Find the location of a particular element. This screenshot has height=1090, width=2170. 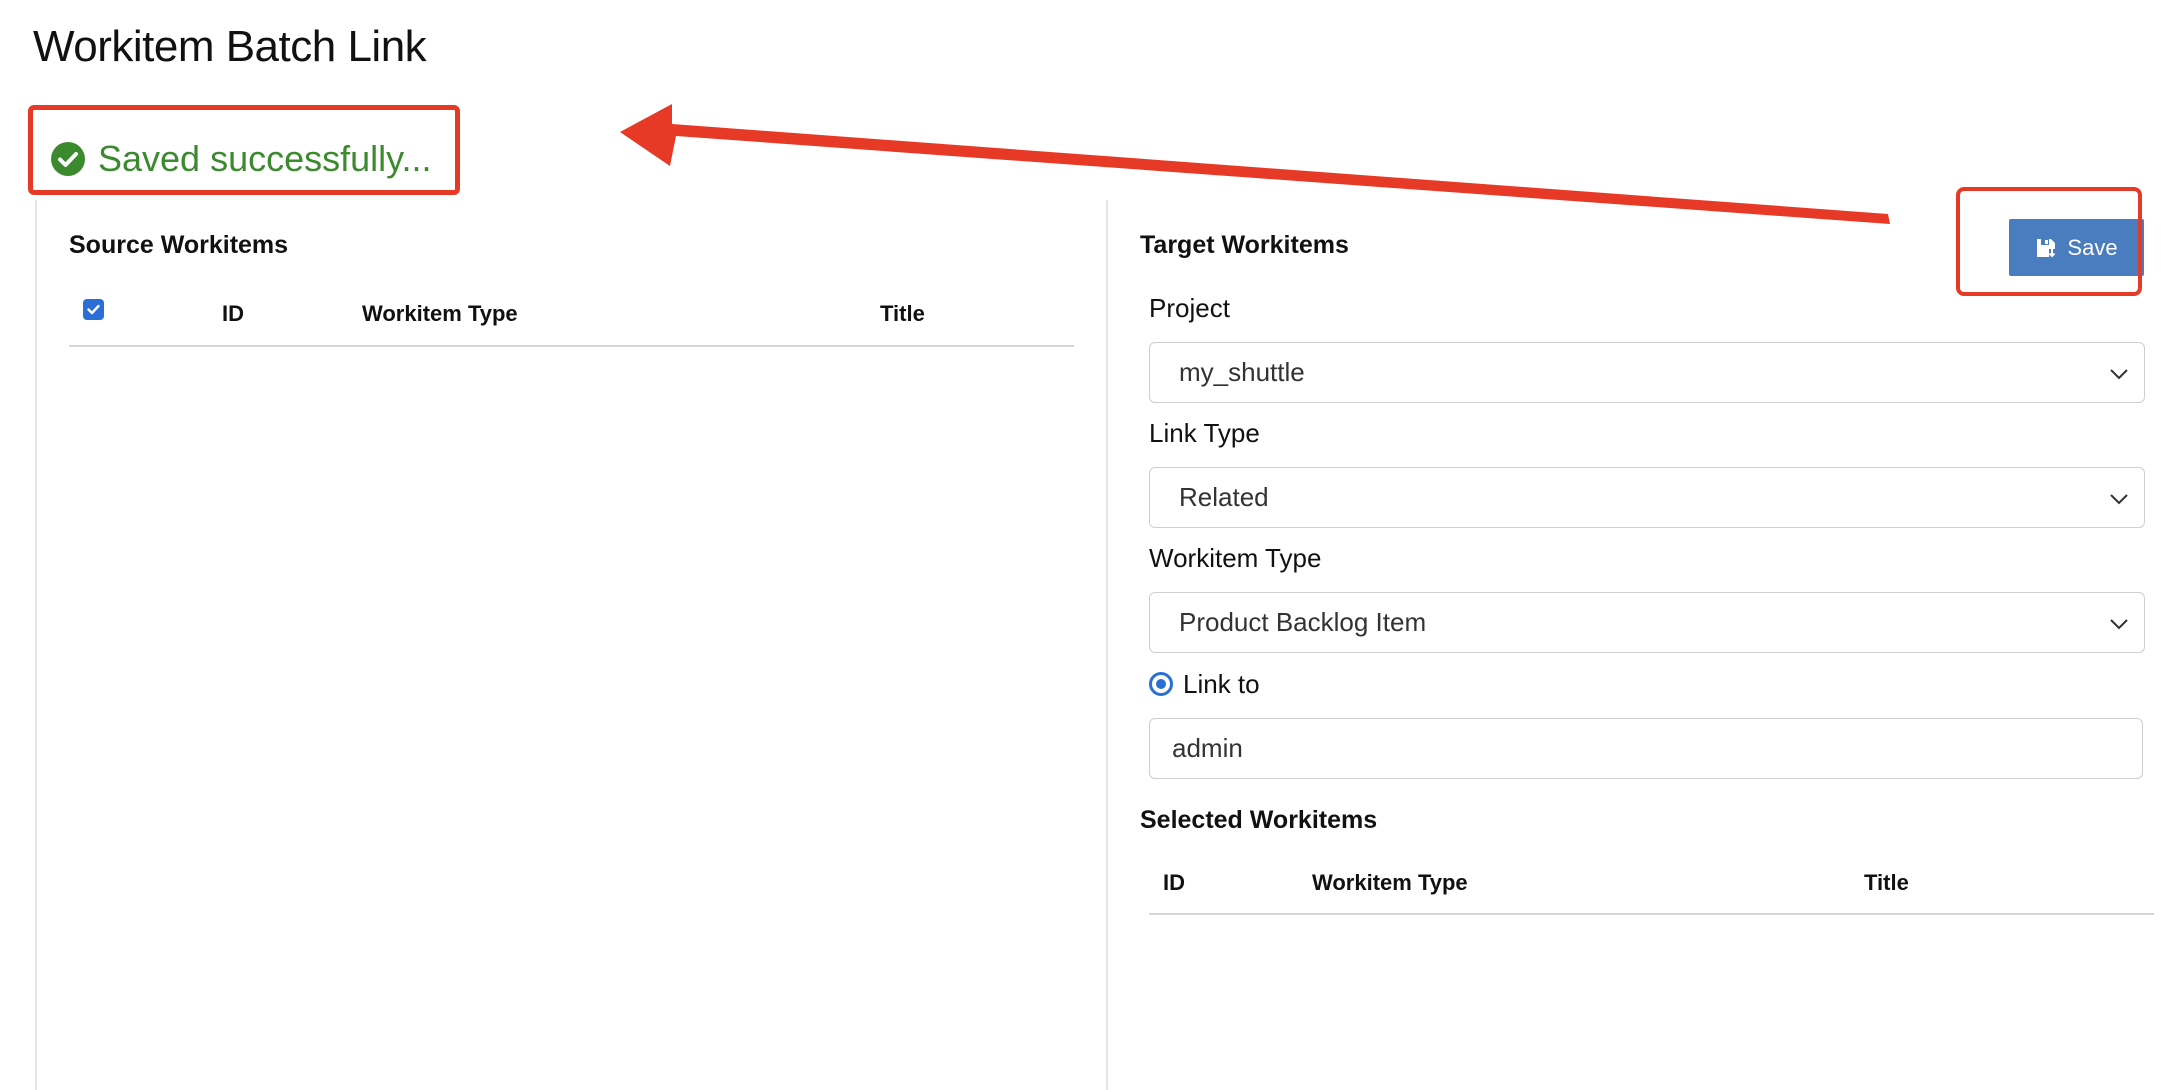

source-workitems-title: Source Workitems is located at coordinates (179, 245).